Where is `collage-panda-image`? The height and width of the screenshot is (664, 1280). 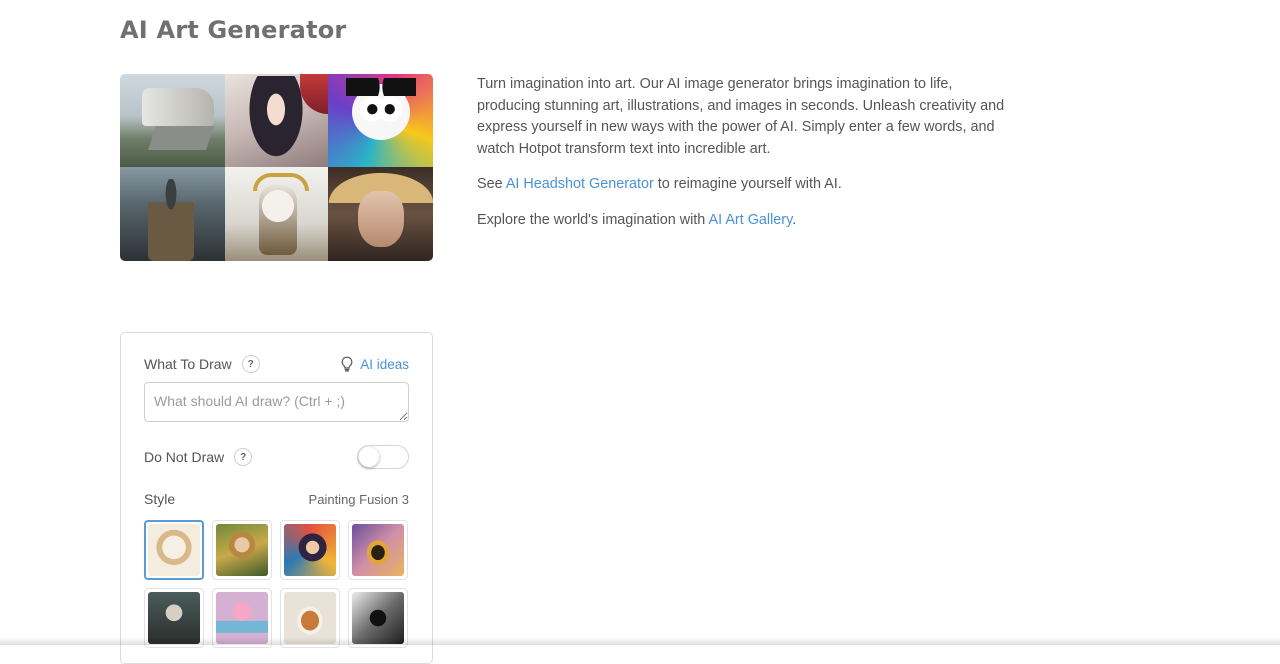 collage-panda-image is located at coordinates (380, 120).